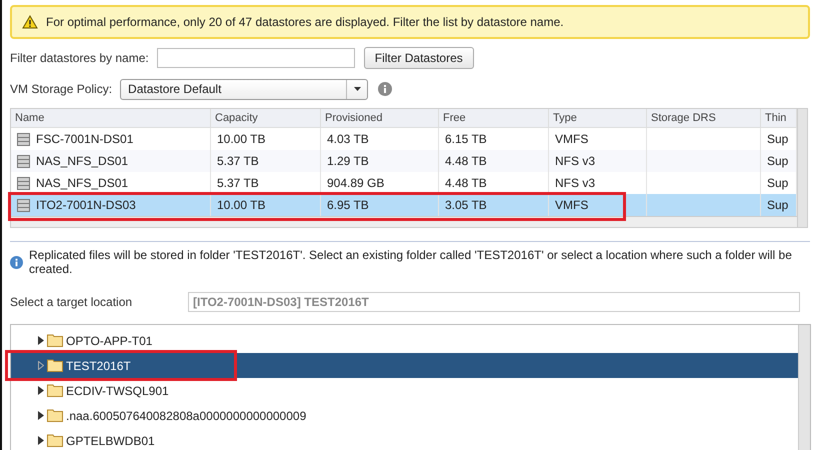  Describe the element at coordinates (72, 302) in the screenshot. I see `target-label: Select a target location` at that location.